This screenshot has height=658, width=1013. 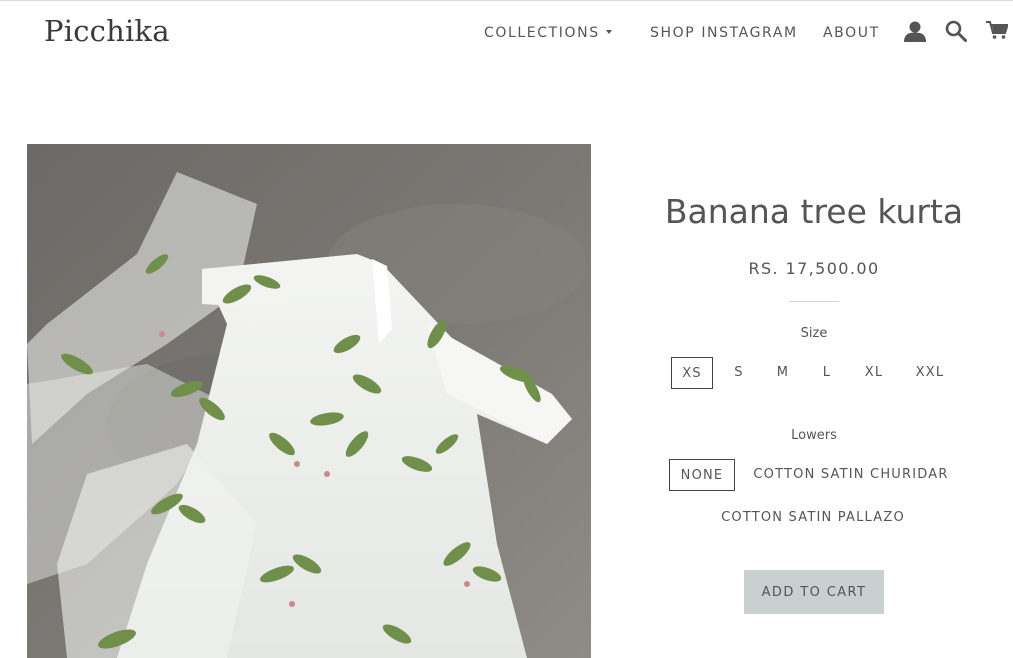 I want to click on size-option-m: M, so click(x=783, y=373).